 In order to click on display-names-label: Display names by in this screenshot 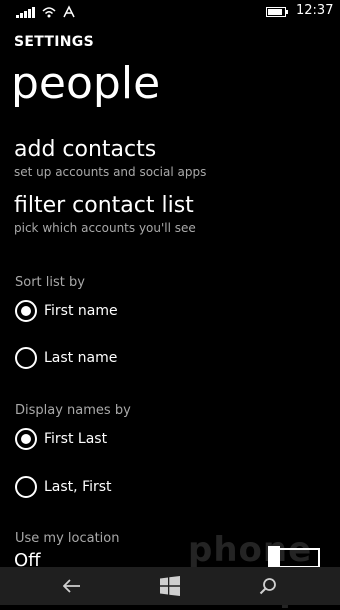, I will do `click(73, 410)`.